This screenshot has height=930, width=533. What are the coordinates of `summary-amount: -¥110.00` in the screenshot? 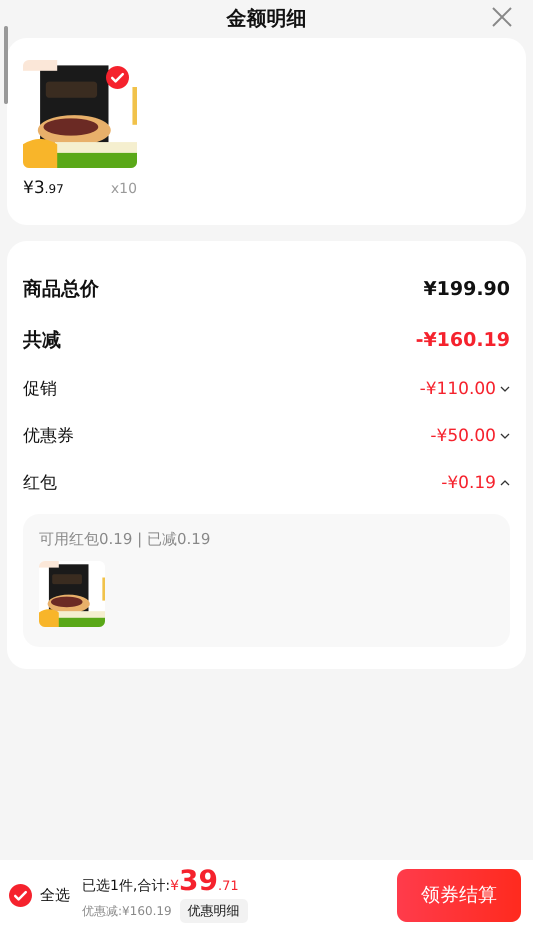 It's located at (458, 388).